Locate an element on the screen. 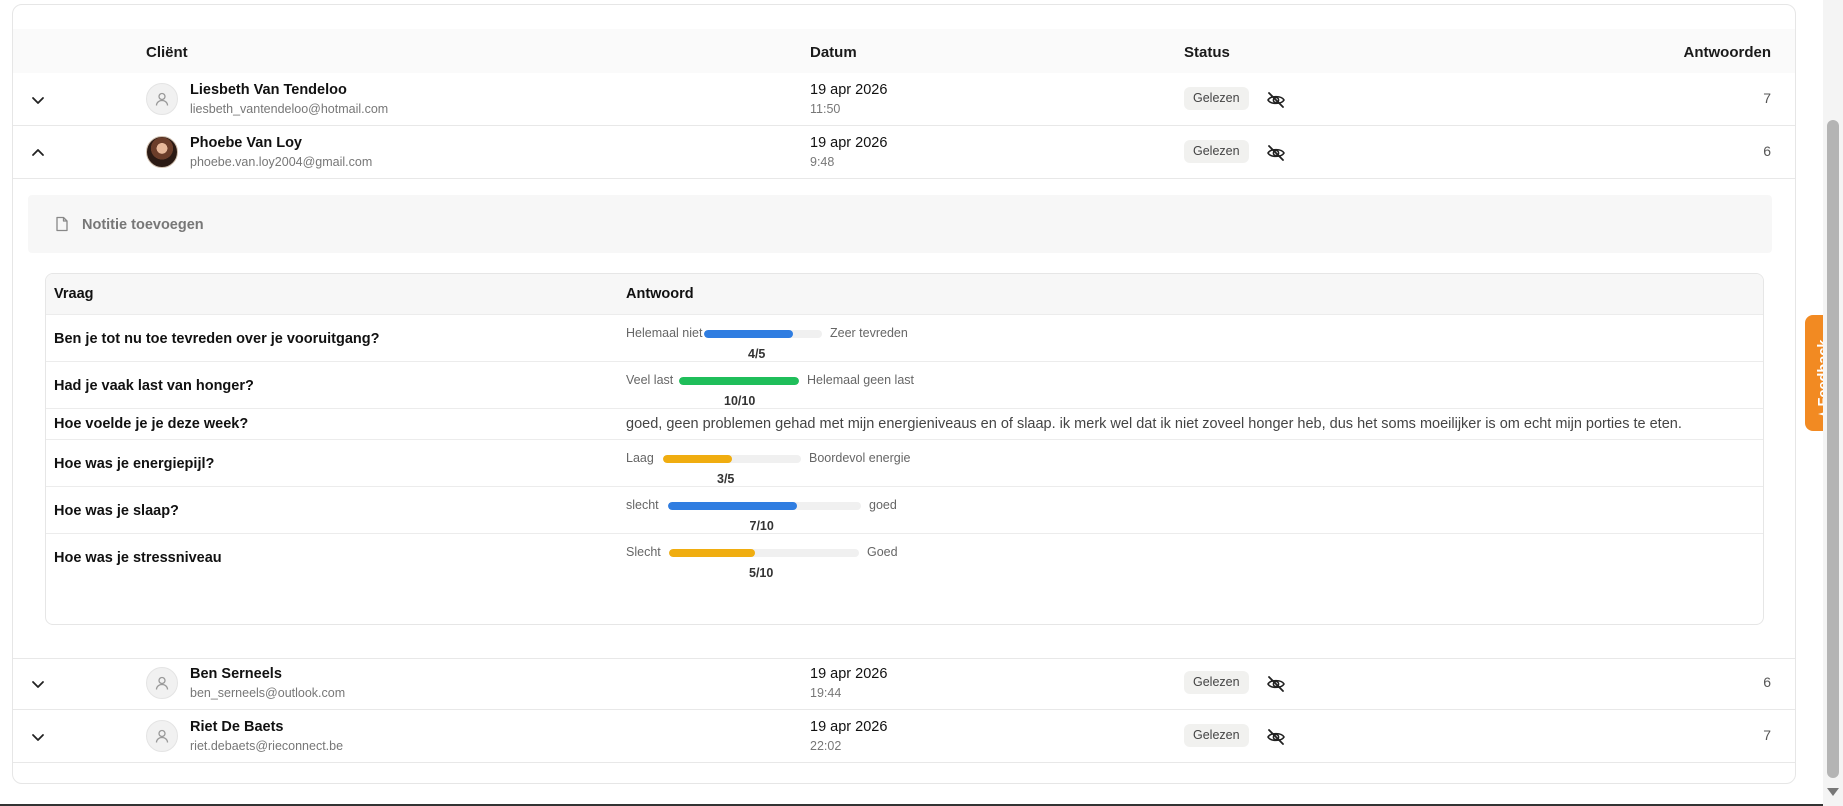 The image size is (1843, 806). client-email: riet.debaets@rieconnect.be is located at coordinates (267, 746).